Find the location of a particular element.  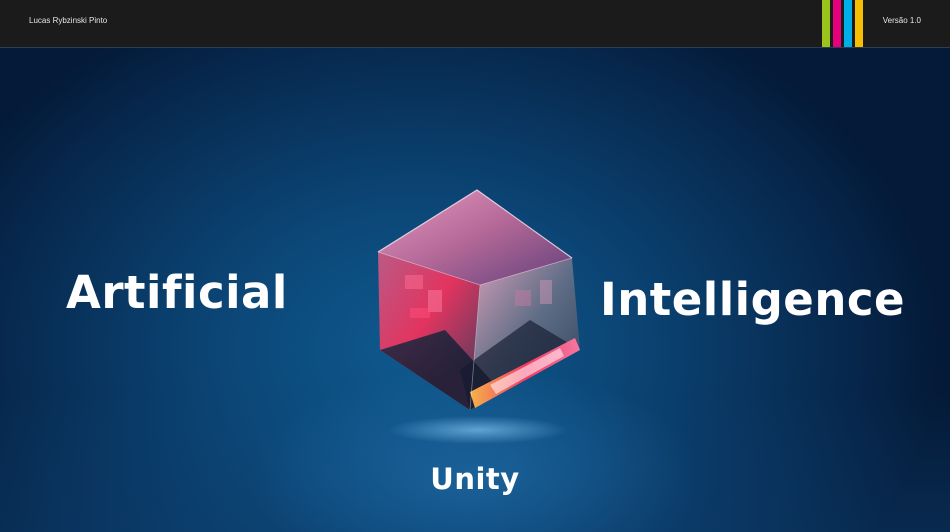

word-artificial: Artificial is located at coordinates (177, 292).